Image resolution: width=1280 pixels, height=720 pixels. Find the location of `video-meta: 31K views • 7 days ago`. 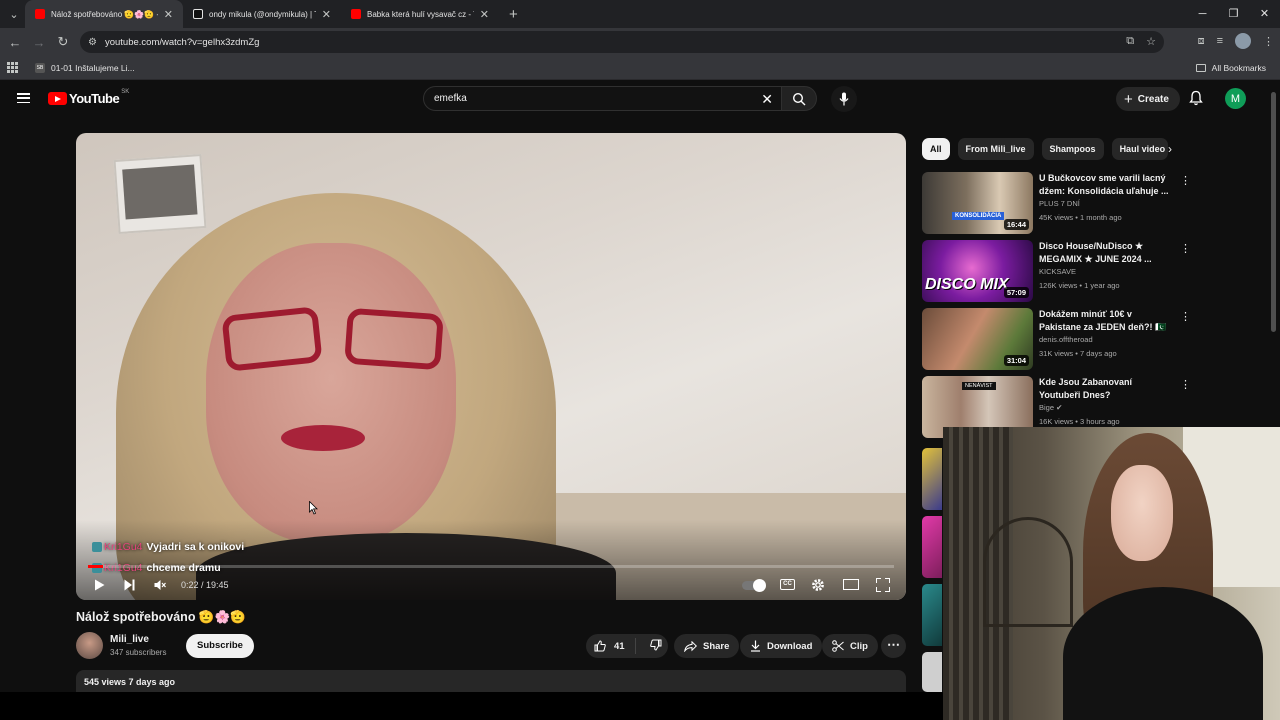

video-meta: 31K views • 7 days ago is located at coordinates (1078, 353).